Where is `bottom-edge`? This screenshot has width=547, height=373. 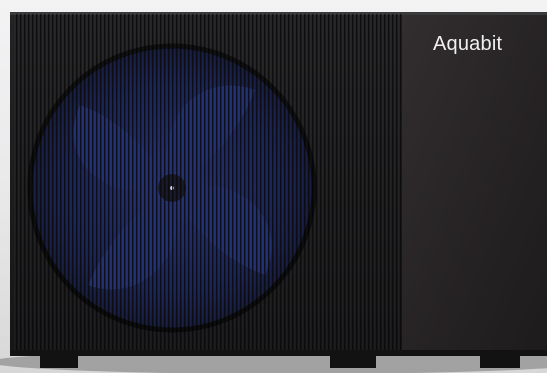 bottom-edge is located at coordinates (278, 353).